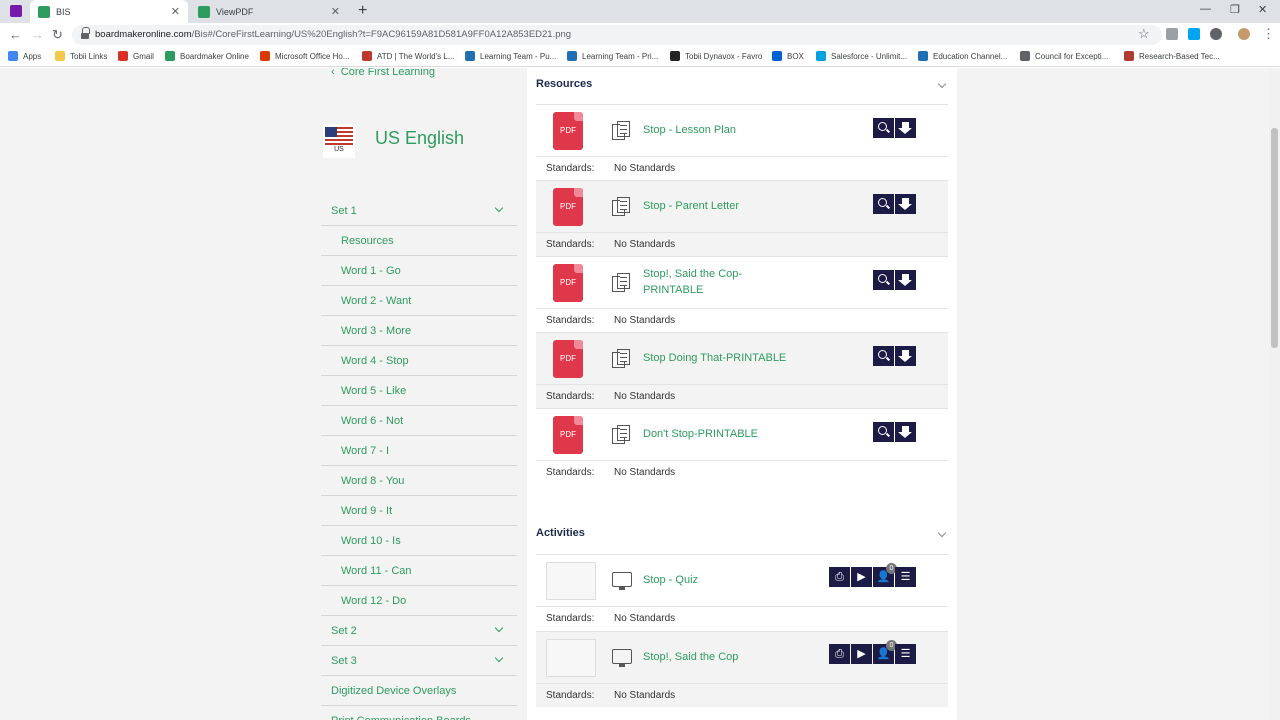  I want to click on sidebar-item-set-2: Set 2, so click(419, 631).